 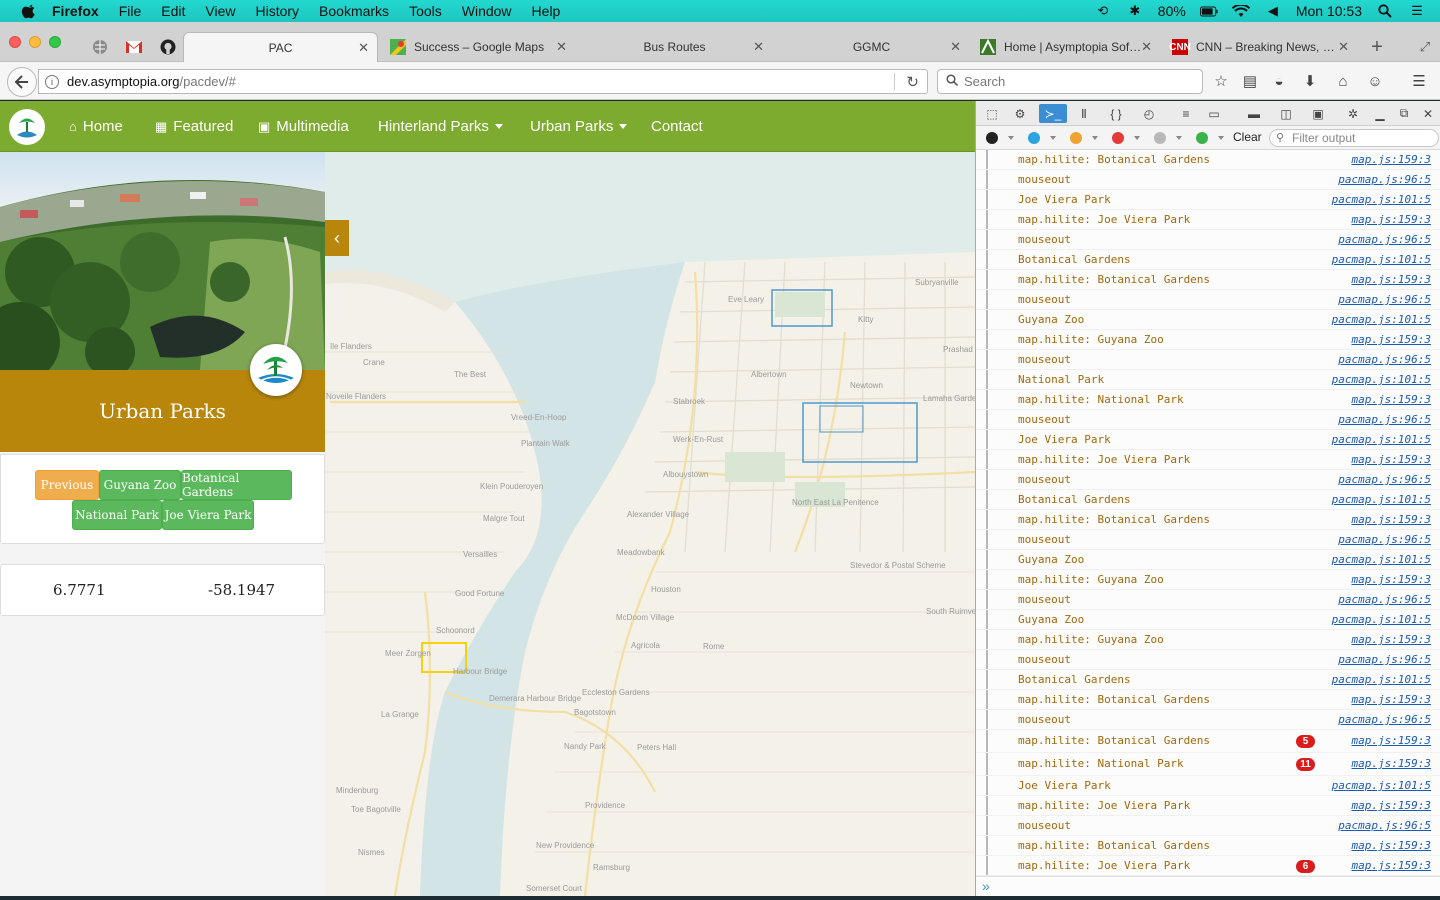 What do you see at coordinates (1034, 138) in the screenshot?
I see `css-filter-icon` at bounding box center [1034, 138].